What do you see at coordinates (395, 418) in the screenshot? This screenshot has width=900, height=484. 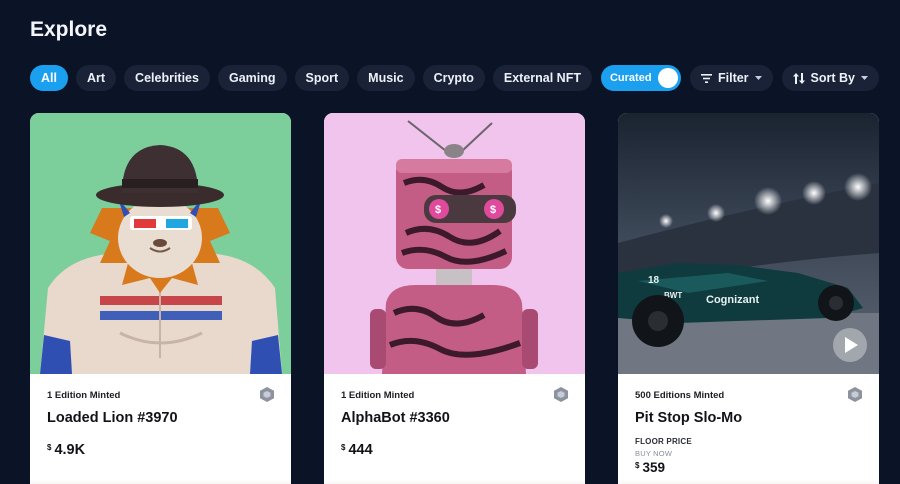 I see `nft-name: AlphaBot #3360` at bounding box center [395, 418].